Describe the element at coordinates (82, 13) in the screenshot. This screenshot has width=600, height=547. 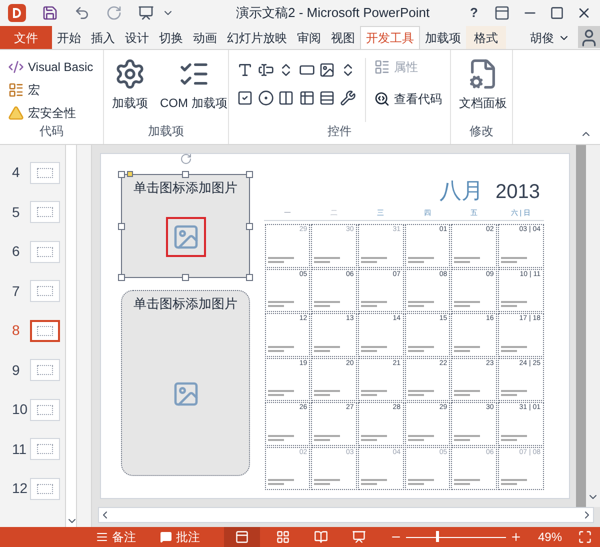
I see `undo-icon` at that location.